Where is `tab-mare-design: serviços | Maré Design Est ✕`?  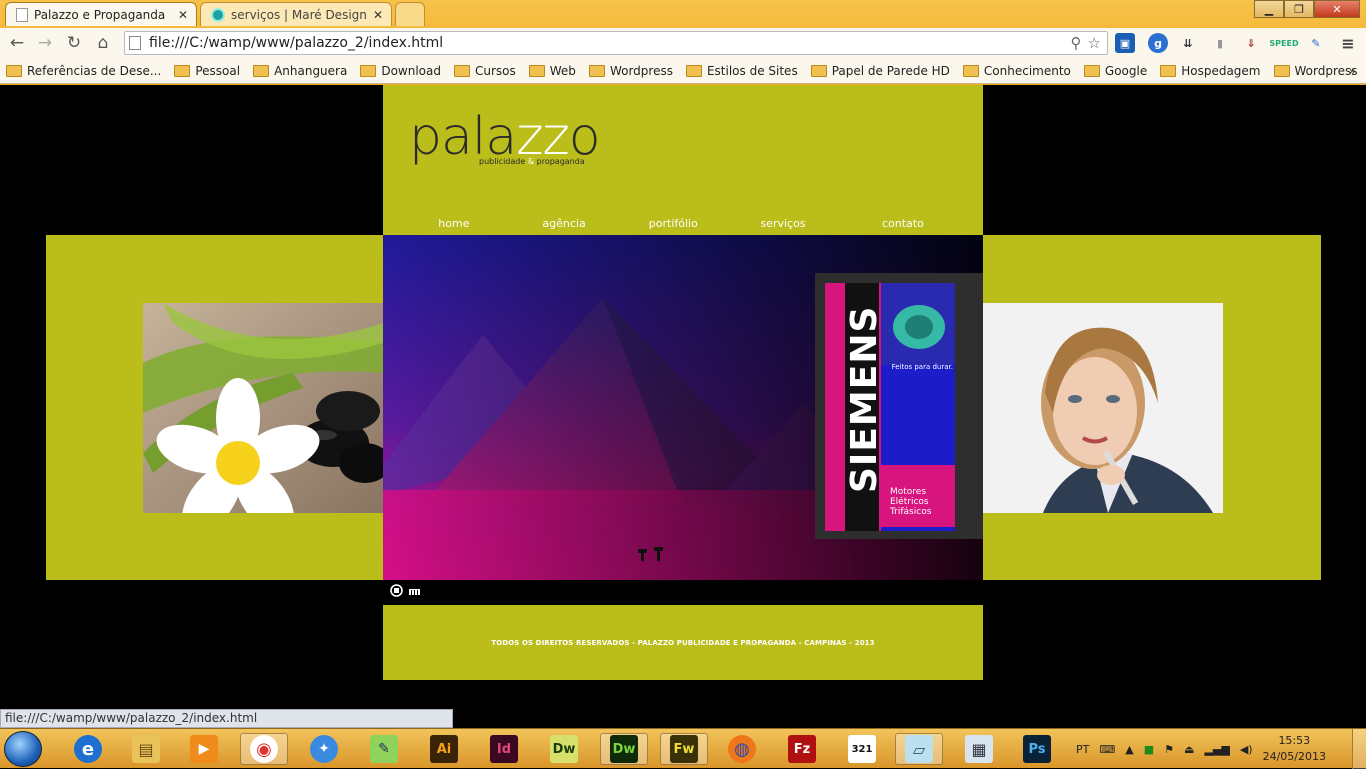 tab-mare-design: serviços | Maré Design Est ✕ is located at coordinates (296, 14).